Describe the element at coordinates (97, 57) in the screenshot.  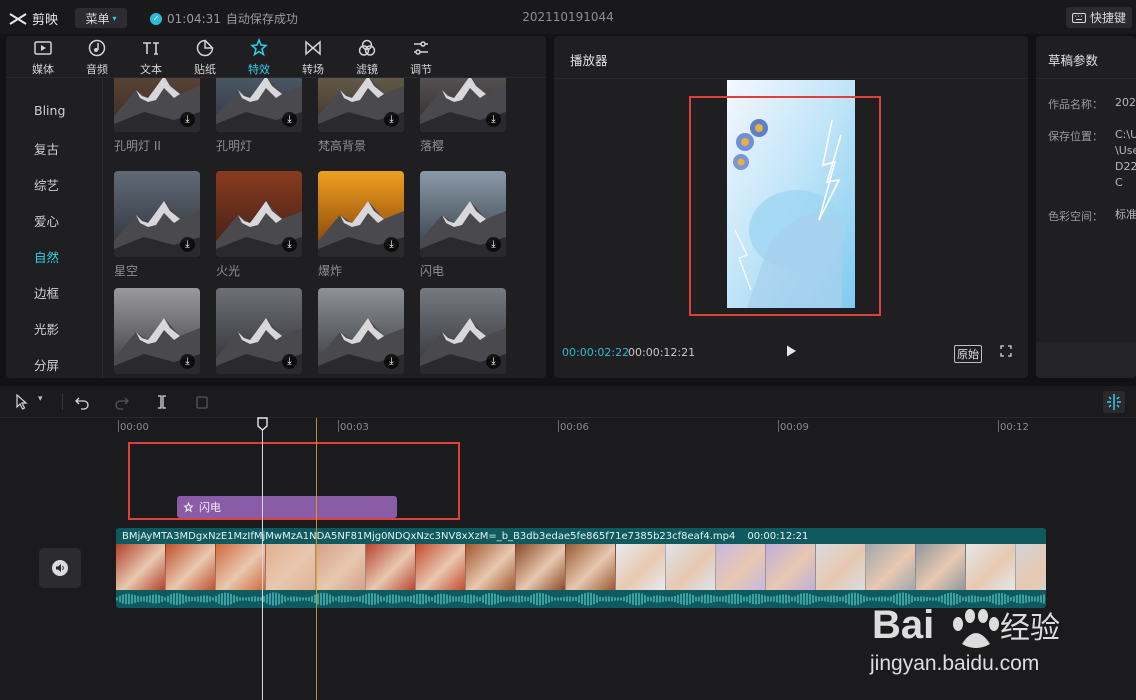
I see `tab-audio: 音频` at that location.